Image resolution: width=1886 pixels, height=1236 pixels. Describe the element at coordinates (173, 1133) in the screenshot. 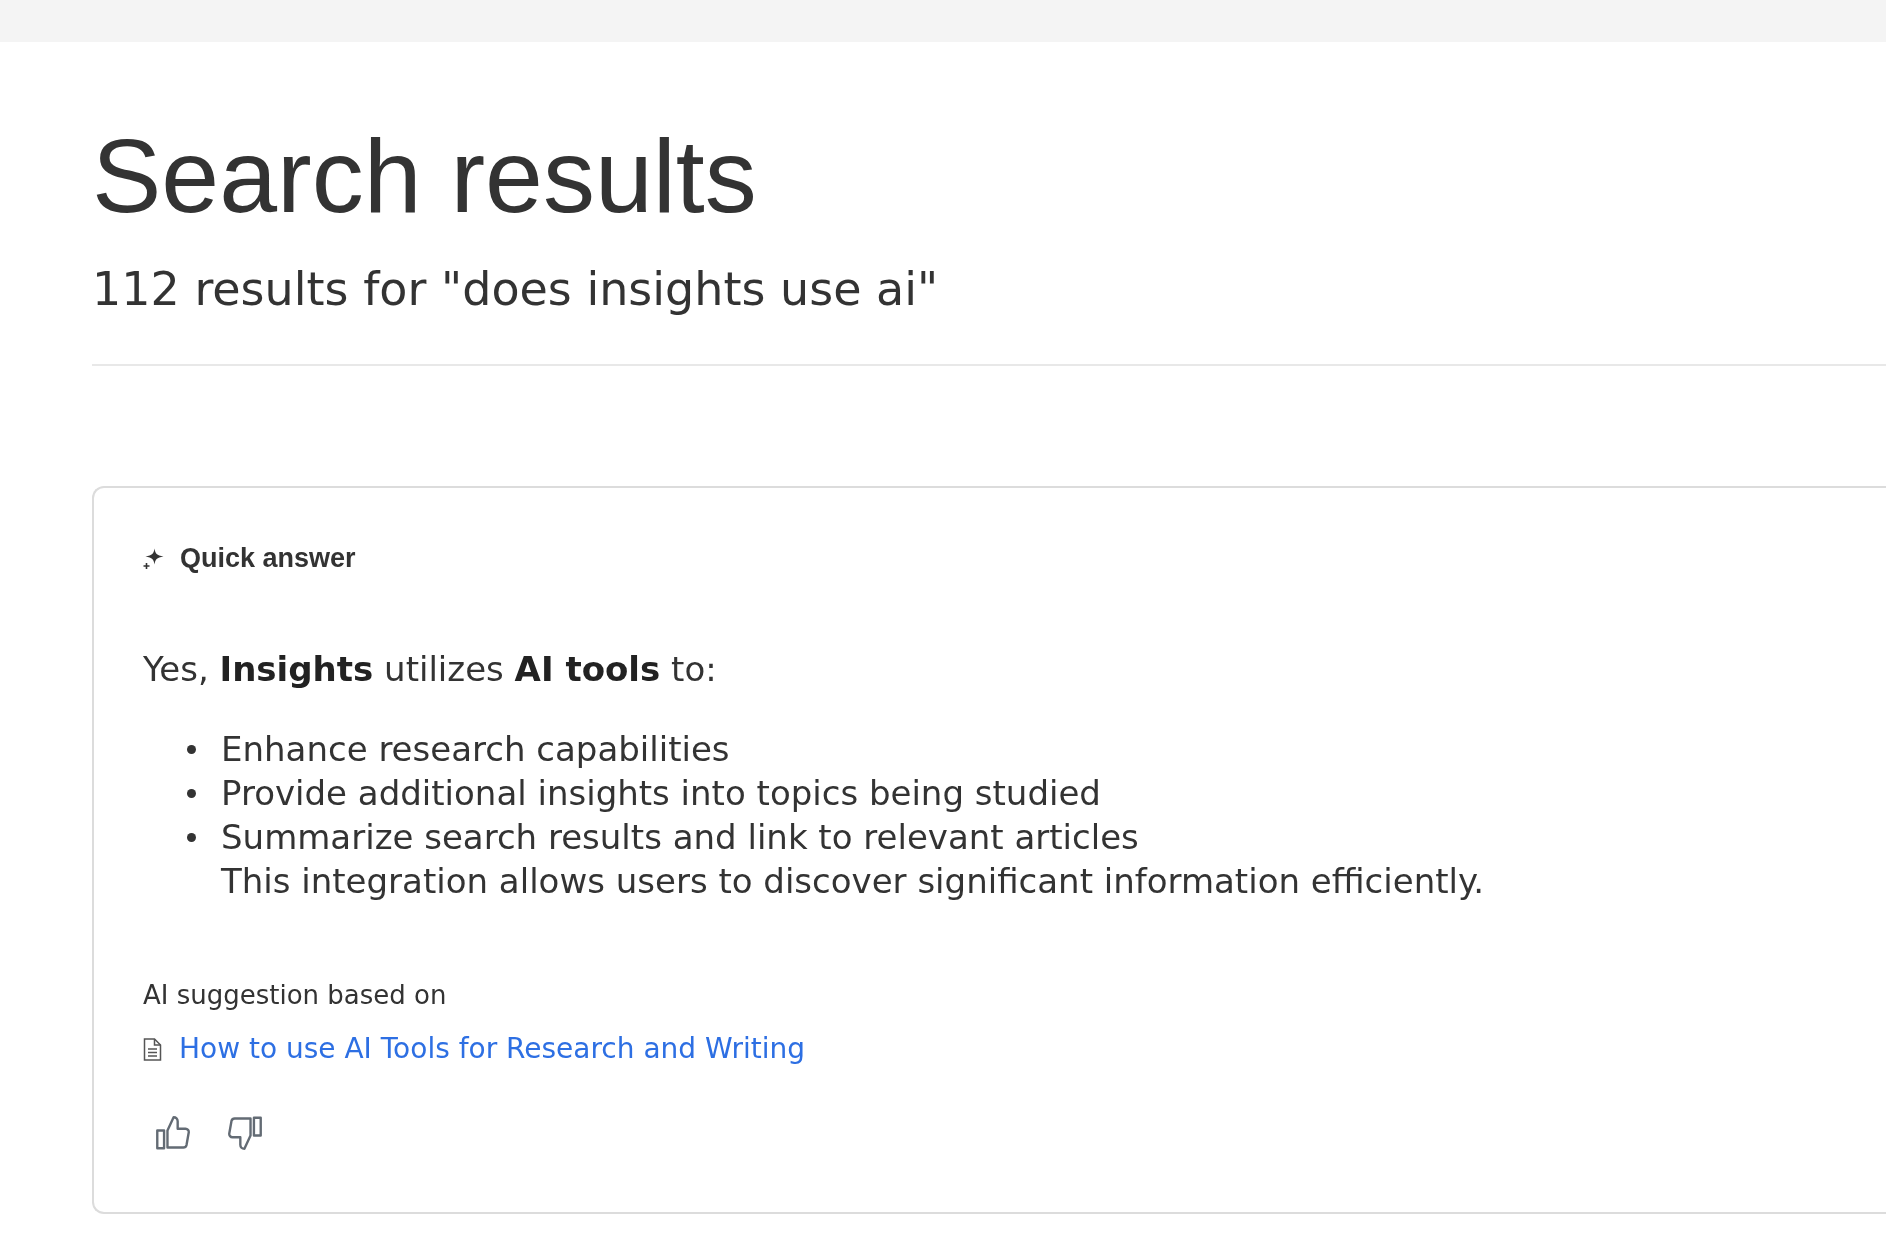

I see `thumbs-up-icon` at that location.